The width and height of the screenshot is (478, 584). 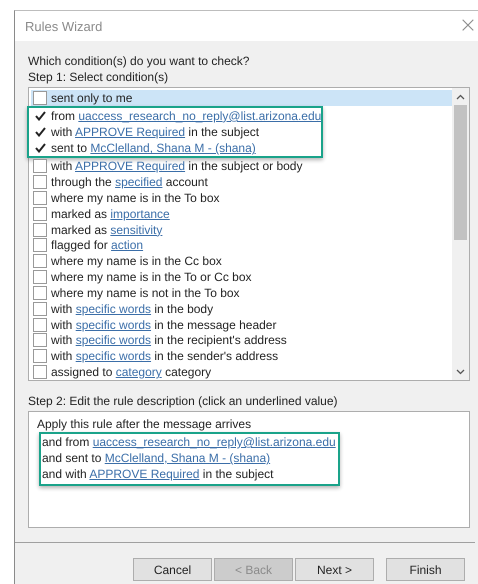 I want to click on condition-text: where my name is in the To box, so click(x=135, y=197).